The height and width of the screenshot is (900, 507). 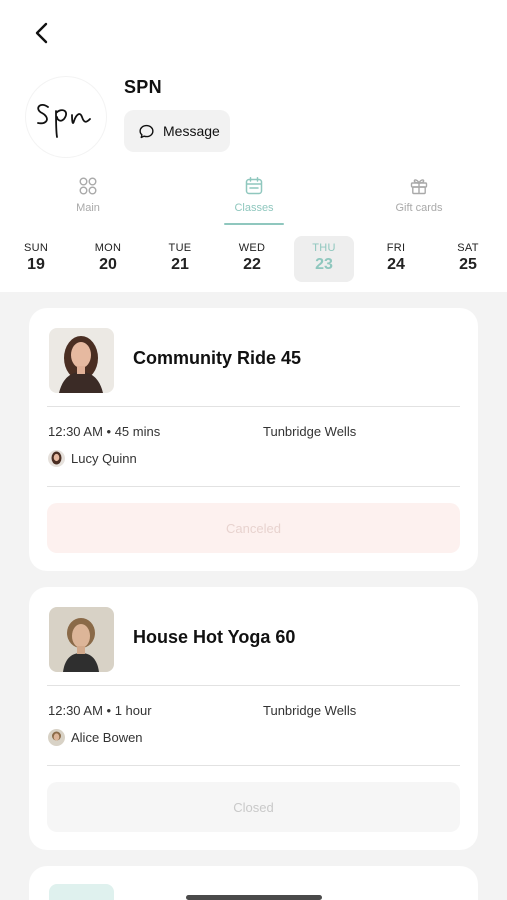 I want to click on day-label: THU, so click(x=324, y=248).